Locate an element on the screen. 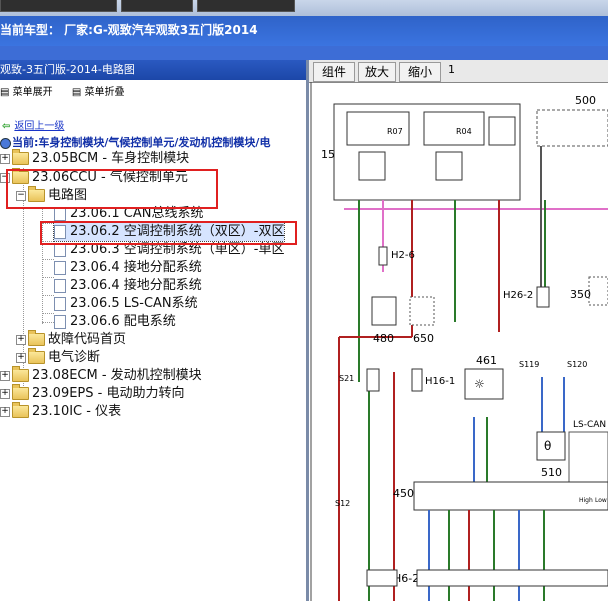  label-h2-6: H2-6 is located at coordinates (403, 255).